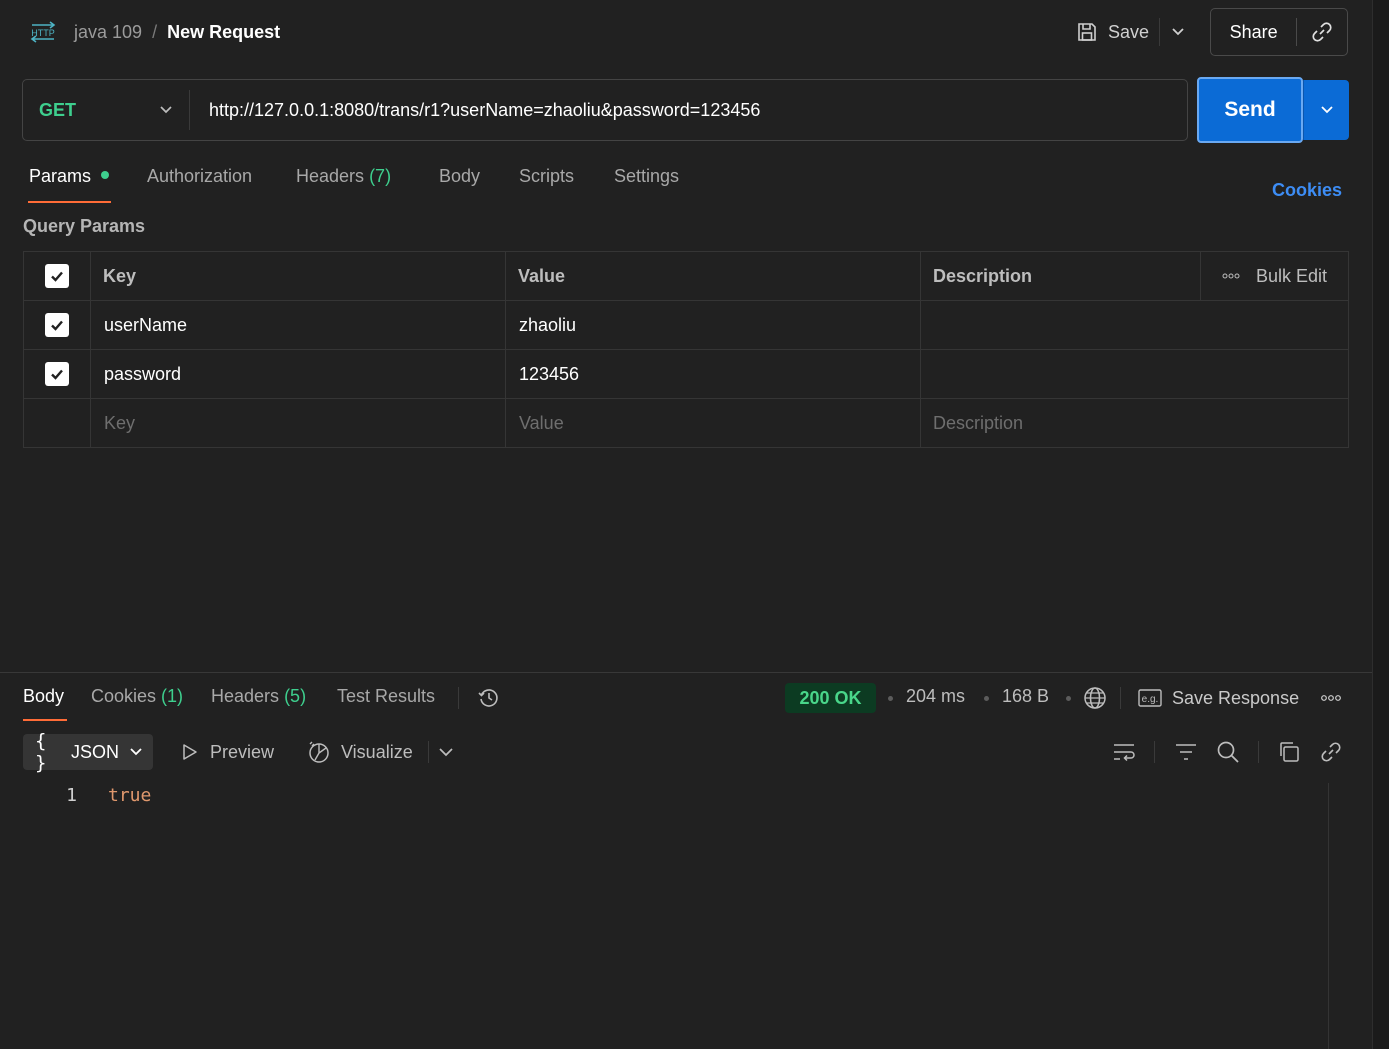  What do you see at coordinates (713, 423) in the screenshot?
I see `new-value-input: Value` at bounding box center [713, 423].